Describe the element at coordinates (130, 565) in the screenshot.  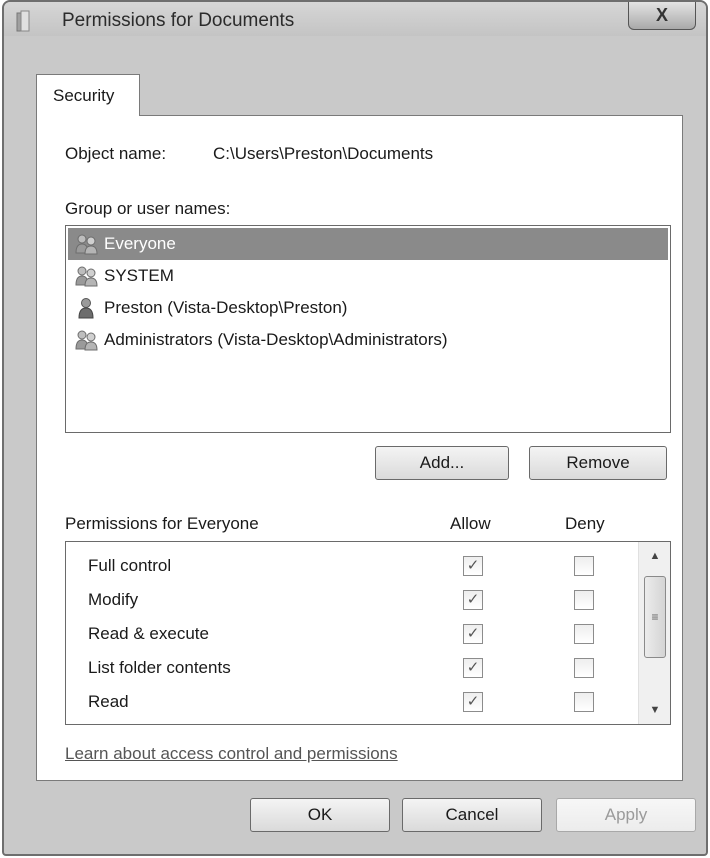
I see `permission-name: Full control` at that location.